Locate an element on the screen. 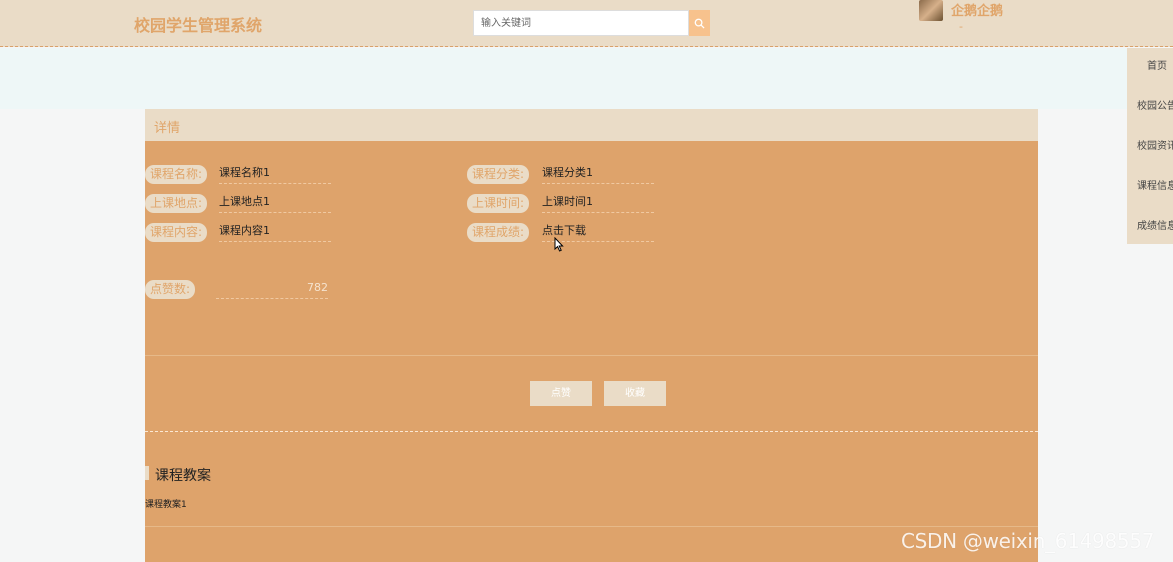 This screenshot has height=562, width=1173. side-nav-item-home: 首页 is located at coordinates (1150, 68).